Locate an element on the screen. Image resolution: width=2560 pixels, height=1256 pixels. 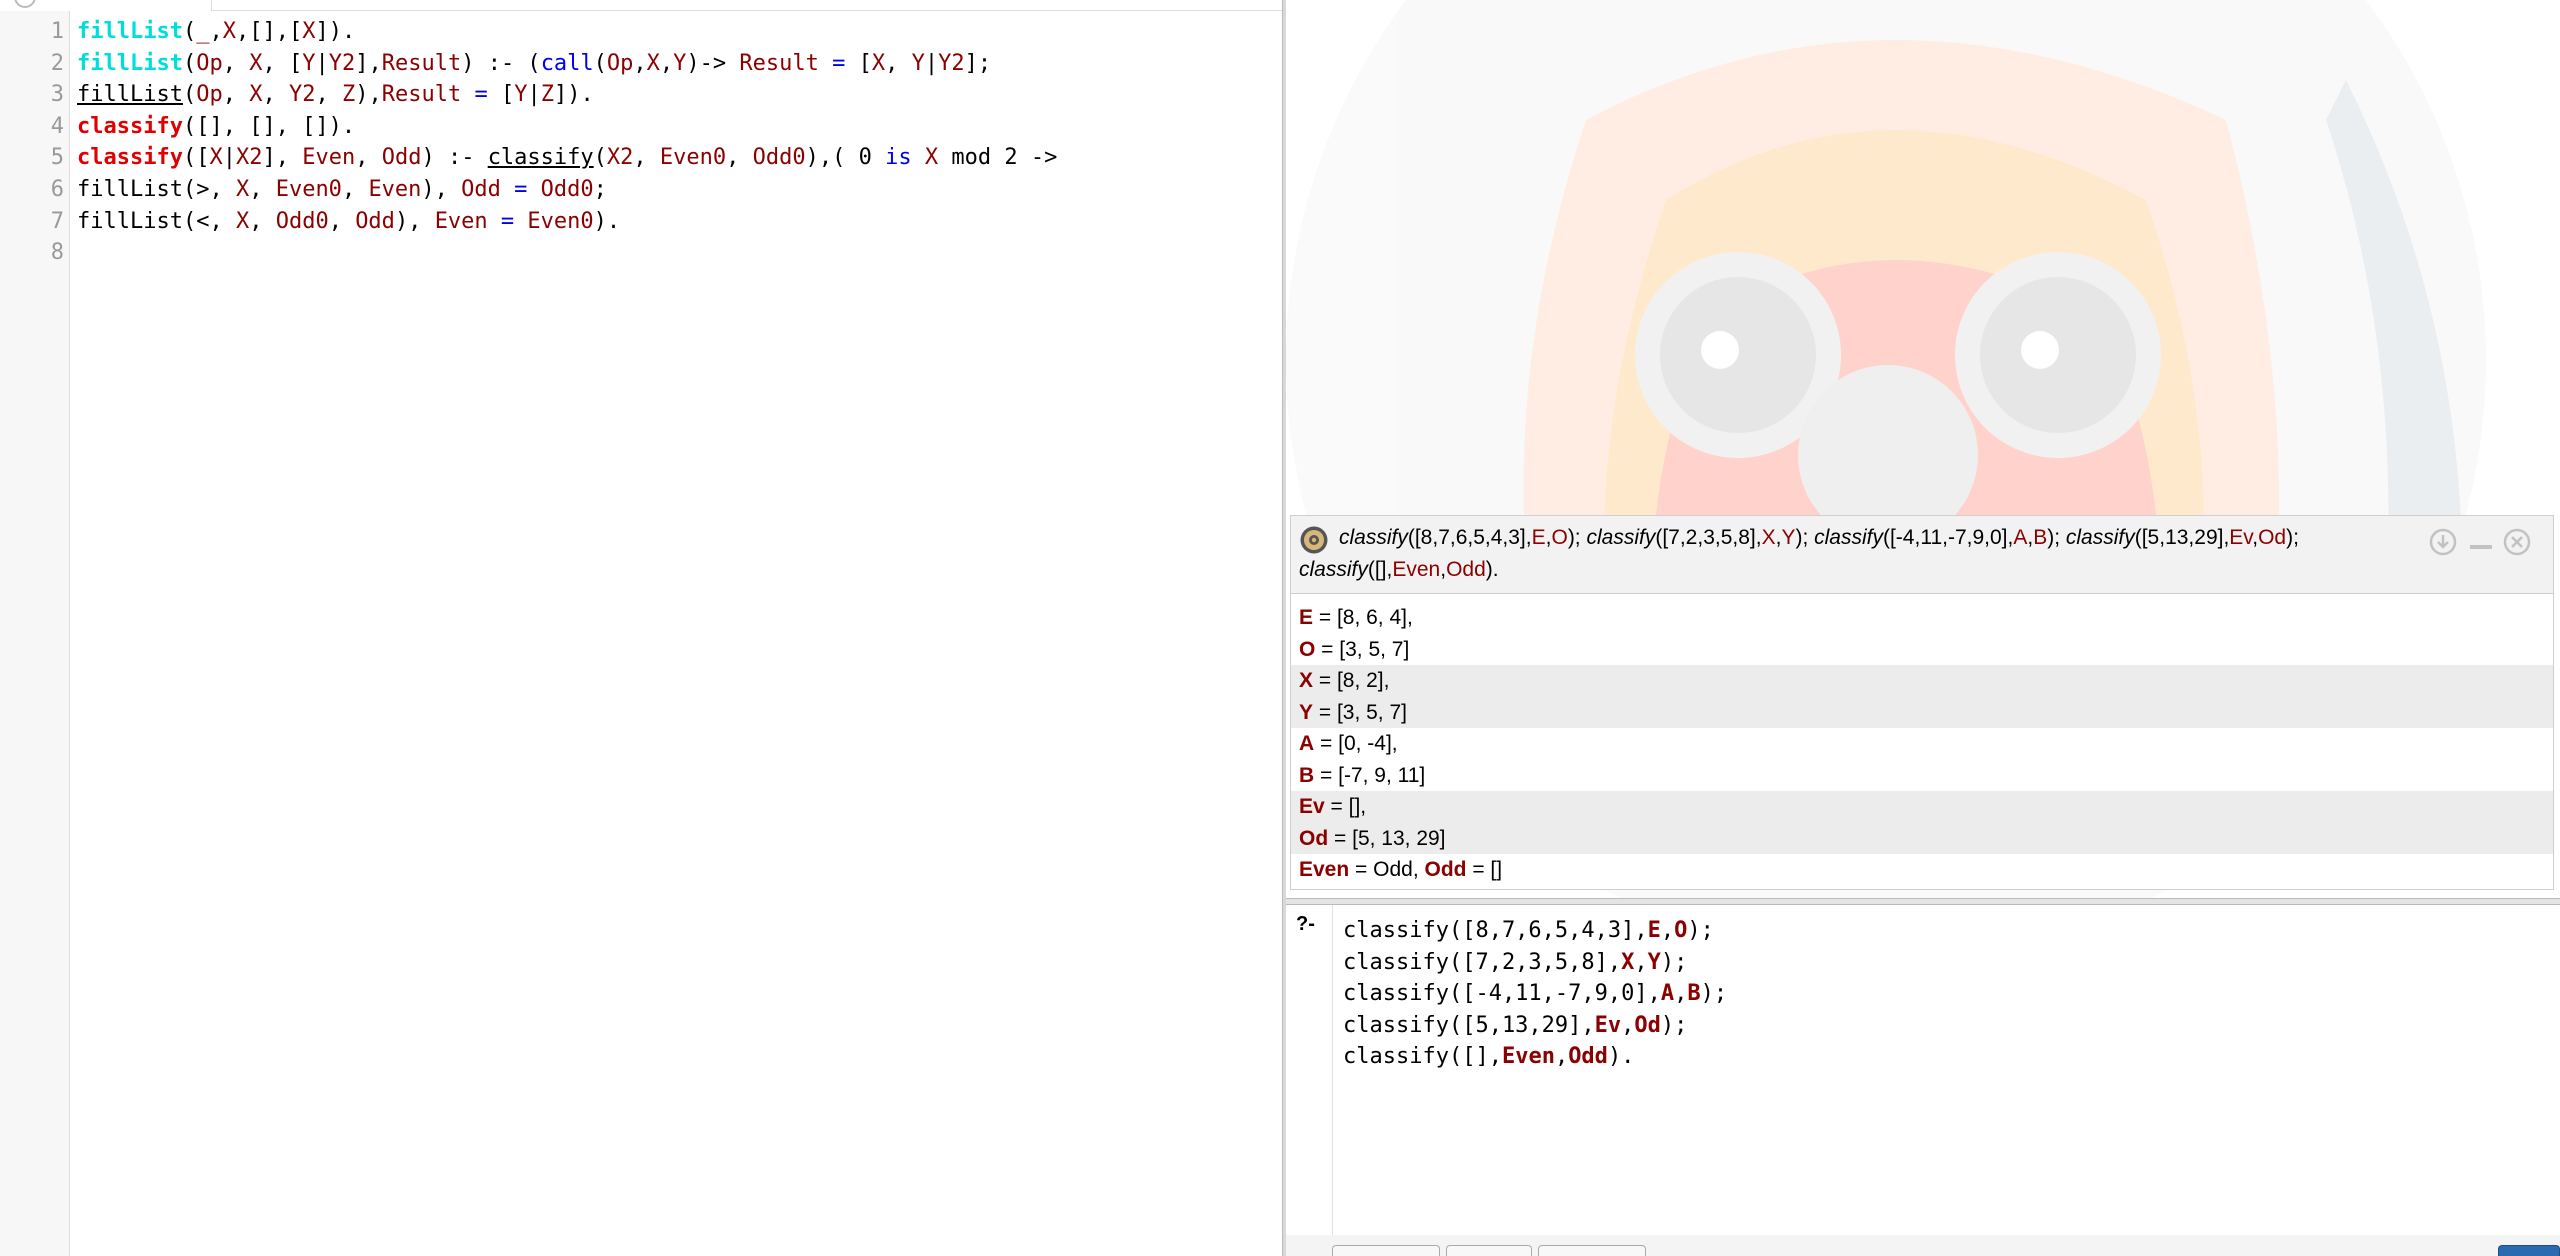
answer-variable: Od is located at coordinates (1314, 838).